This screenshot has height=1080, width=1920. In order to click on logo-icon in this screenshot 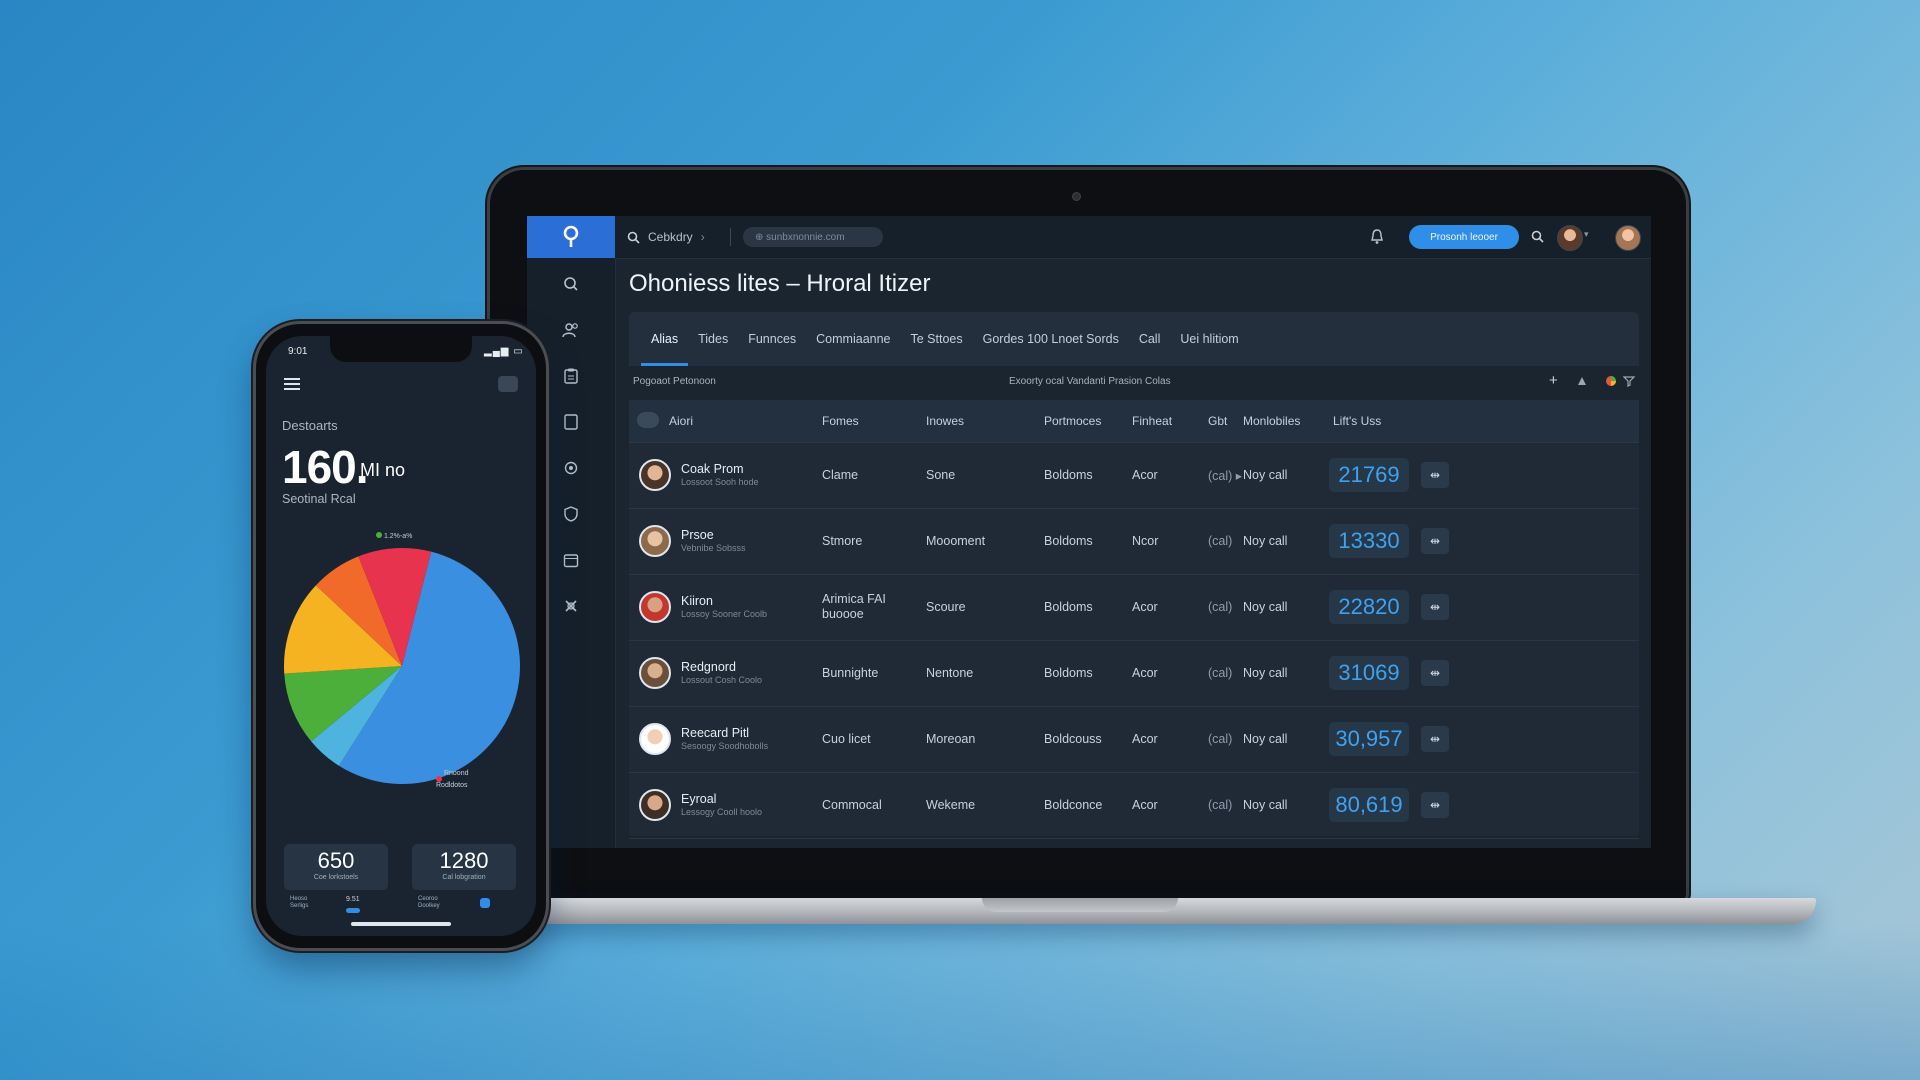, I will do `click(571, 236)`.